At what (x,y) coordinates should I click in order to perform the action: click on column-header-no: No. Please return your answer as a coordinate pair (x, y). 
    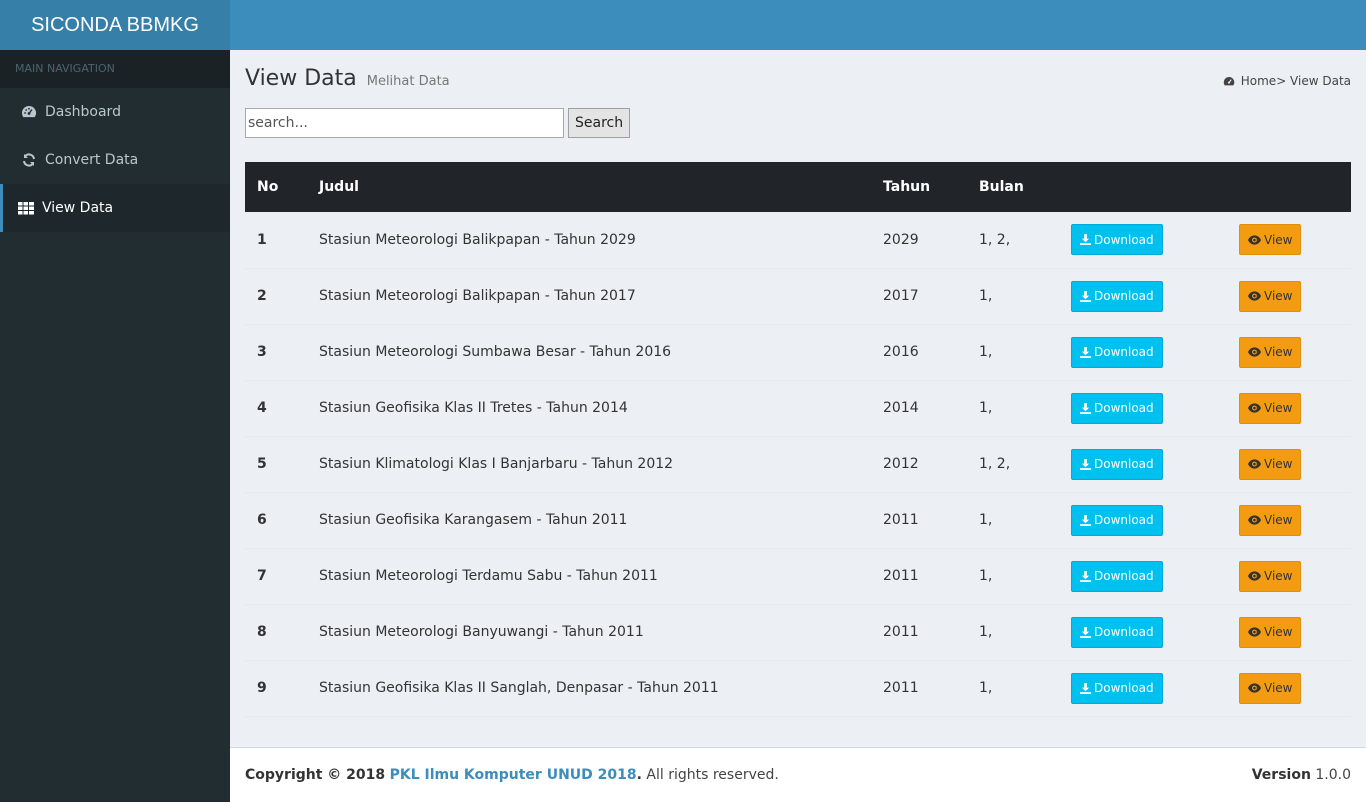
    Looking at the image, I should click on (268, 187).